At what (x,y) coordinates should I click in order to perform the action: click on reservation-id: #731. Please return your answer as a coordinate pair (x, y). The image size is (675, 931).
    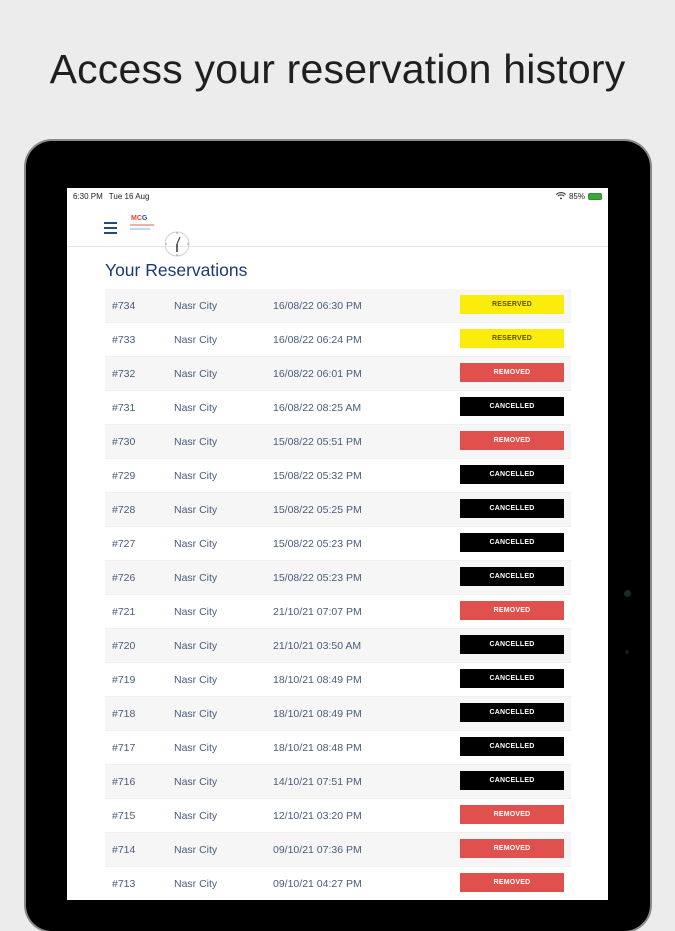
    Looking at the image, I should click on (124, 408).